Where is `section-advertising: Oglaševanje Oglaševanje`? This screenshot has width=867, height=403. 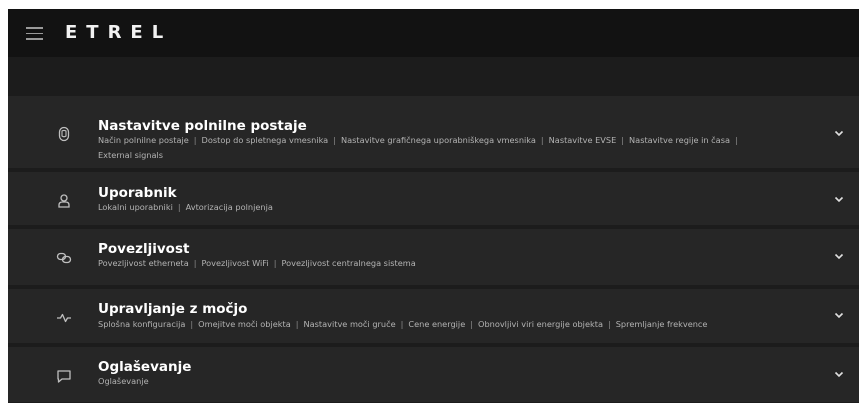
section-advertising: Oglaševanje Oglaševanje is located at coordinates (433, 375).